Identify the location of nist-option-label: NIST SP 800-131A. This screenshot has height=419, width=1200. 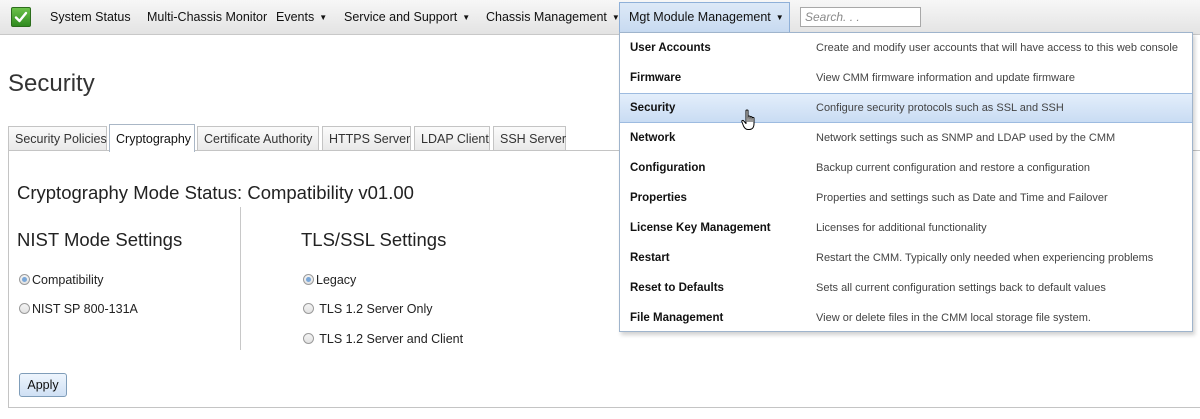
(85, 309).